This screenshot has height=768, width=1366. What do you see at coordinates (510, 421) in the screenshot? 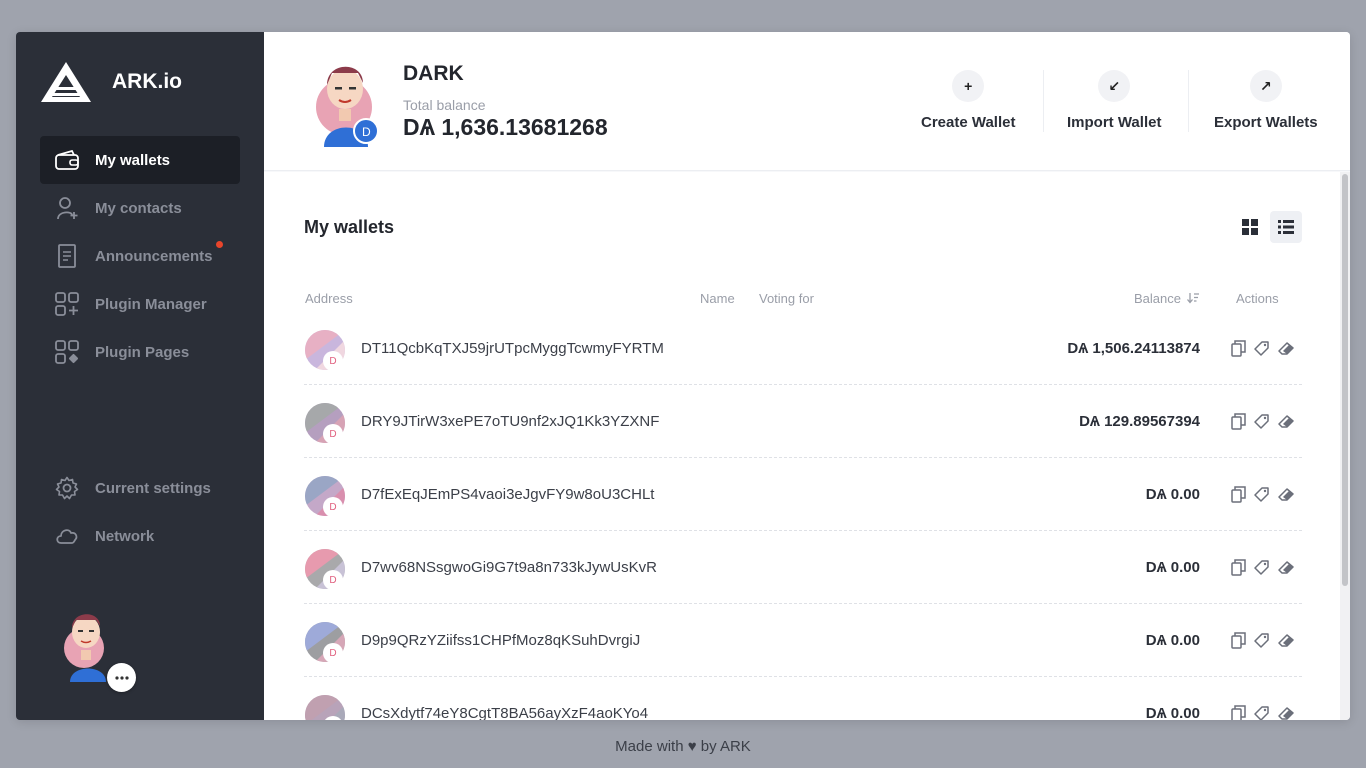
I see `wallet-address: DRY9JTirW3xePE7oTU9nf2xJQ1Kk3YZXNF` at bounding box center [510, 421].